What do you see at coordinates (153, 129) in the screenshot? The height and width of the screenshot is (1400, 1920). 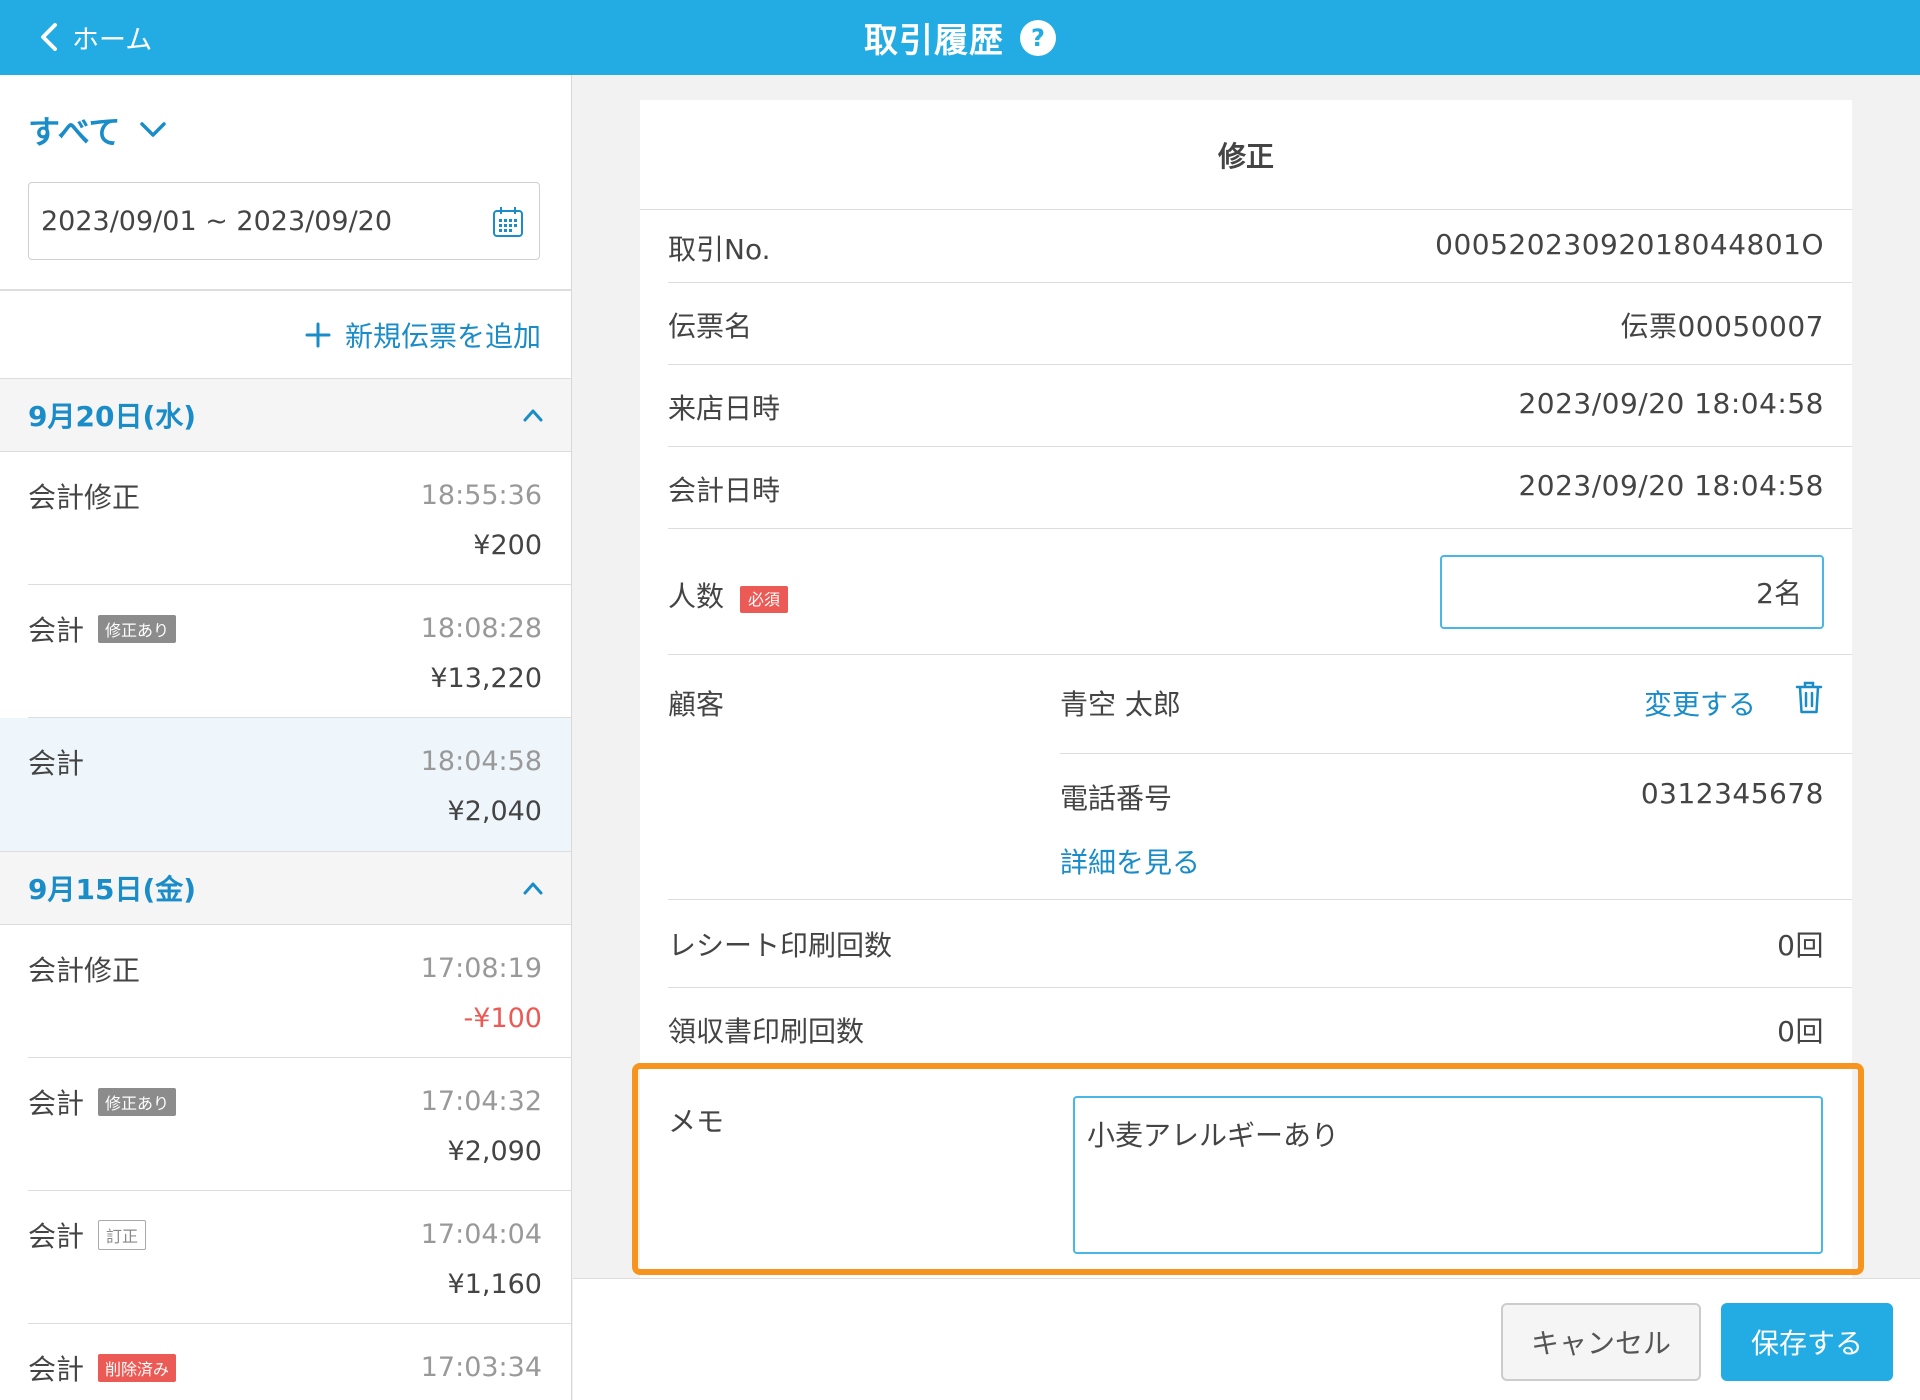 I see `chevron-down-icon` at bounding box center [153, 129].